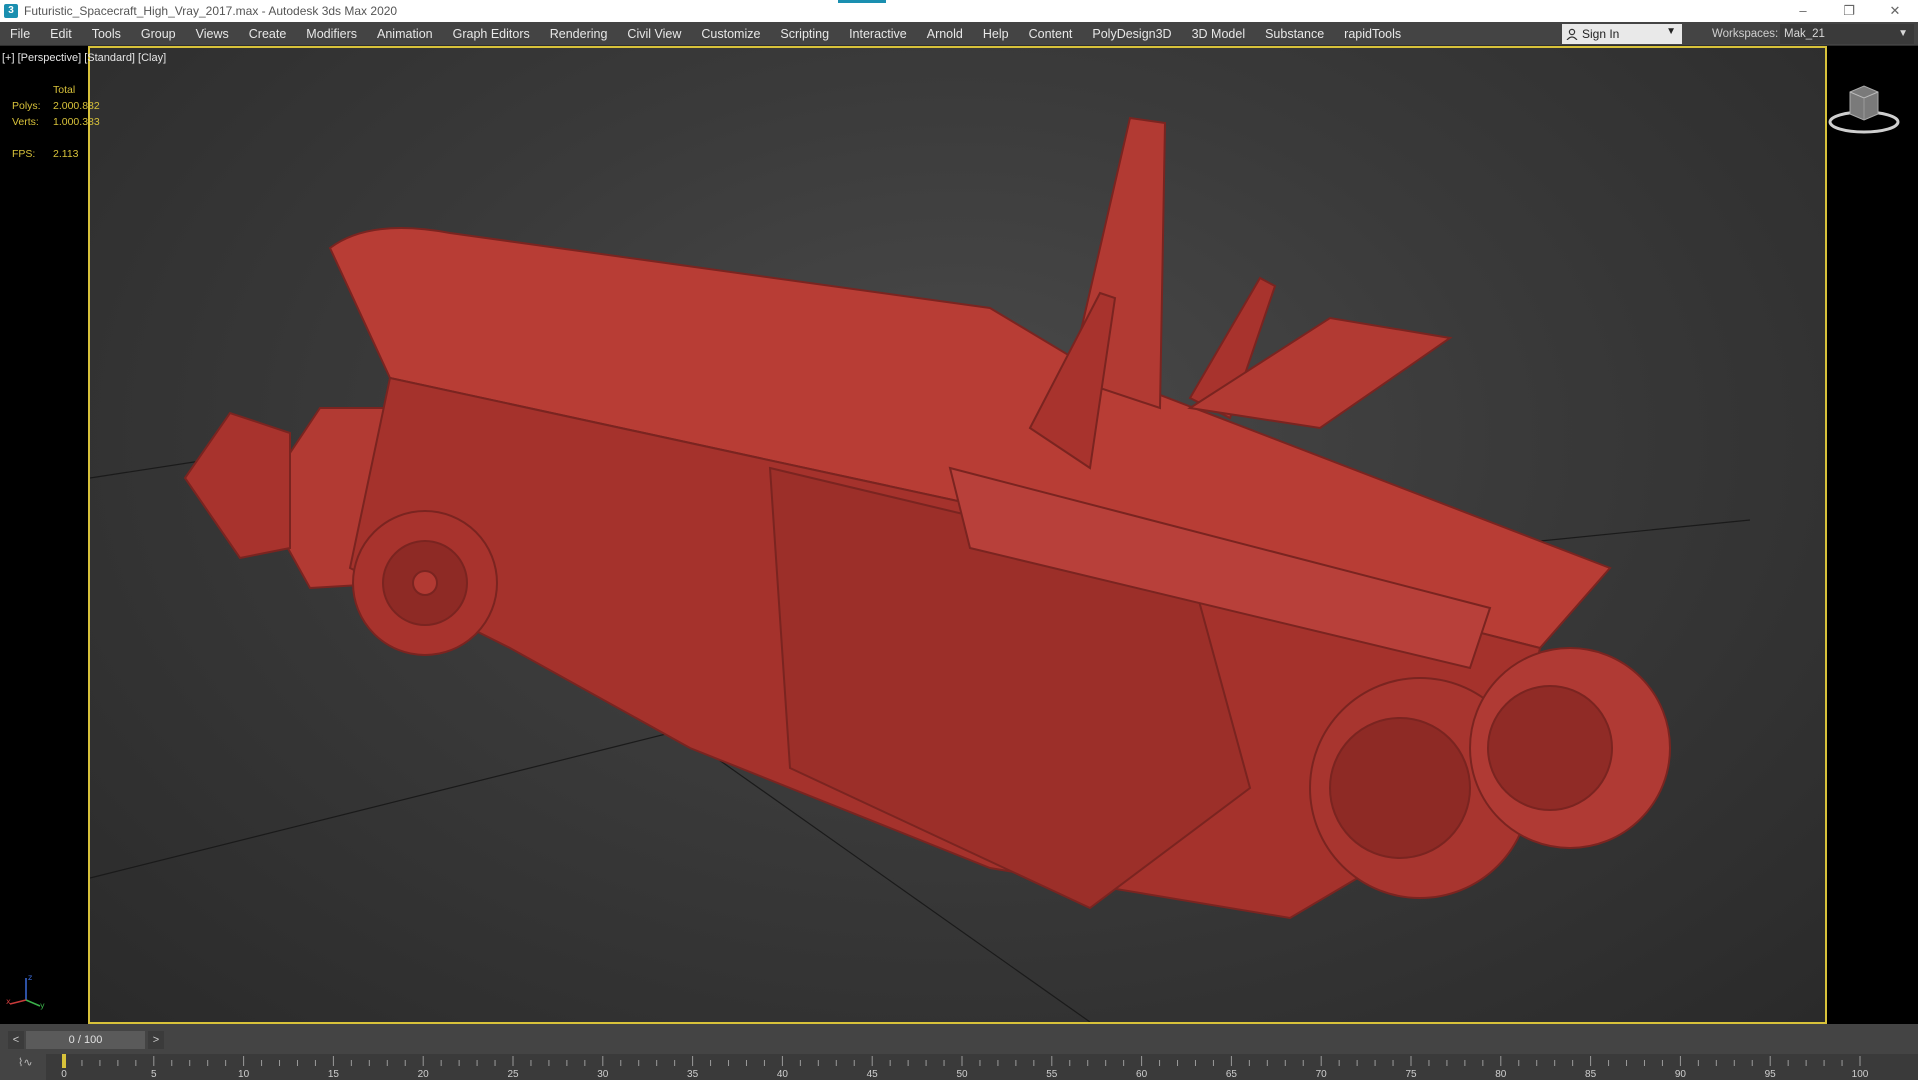  I want to click on svg-text: x, so click(8, 1001).